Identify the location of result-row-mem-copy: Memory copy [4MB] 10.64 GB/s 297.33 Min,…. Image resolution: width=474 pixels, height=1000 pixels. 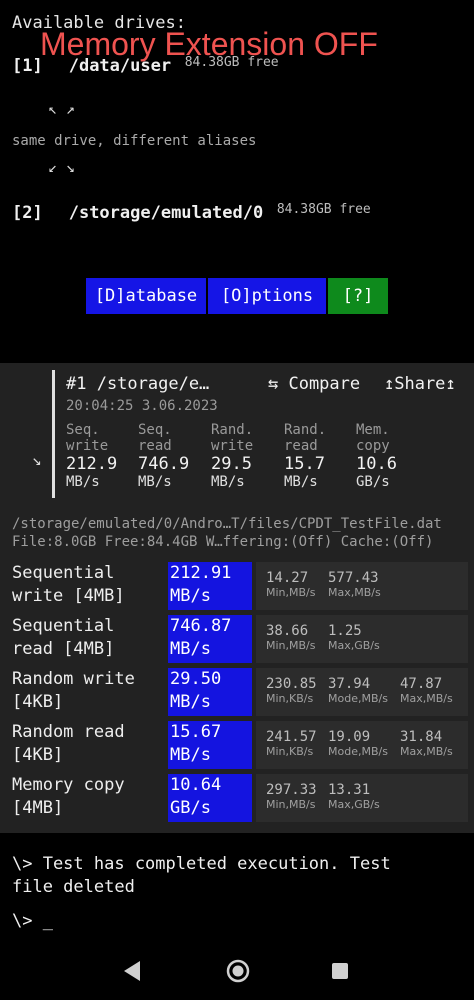
(237, 799).